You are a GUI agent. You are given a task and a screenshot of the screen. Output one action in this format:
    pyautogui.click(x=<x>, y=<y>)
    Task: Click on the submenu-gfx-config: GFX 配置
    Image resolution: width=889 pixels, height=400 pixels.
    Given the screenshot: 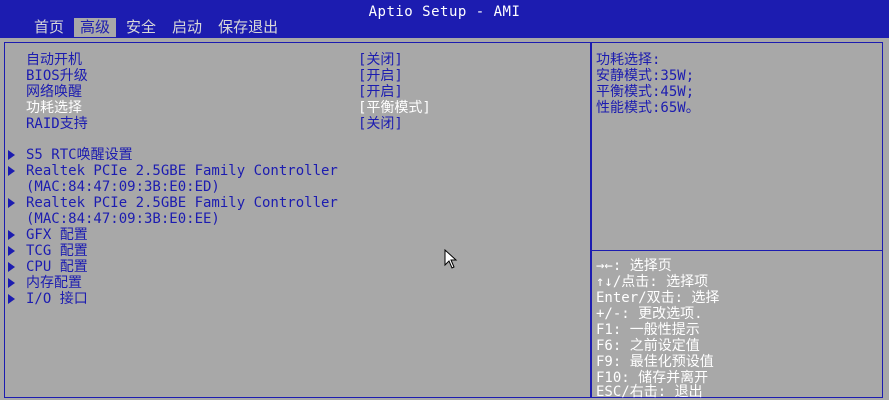 What is the action you would take?
    pyautogui.click(x=57, y=235)
    